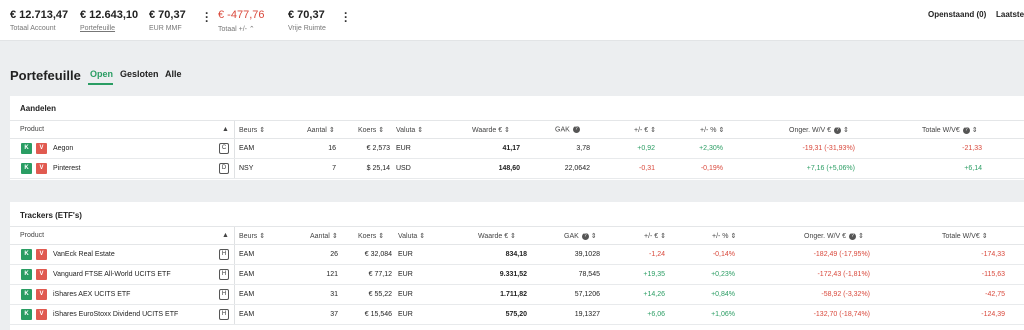 This screenshot has width=1024, height=330. What do you see at coordinates (63, 148) in the screenshot?
I see `product-name: Aegon` at bounding box center [63, 148].